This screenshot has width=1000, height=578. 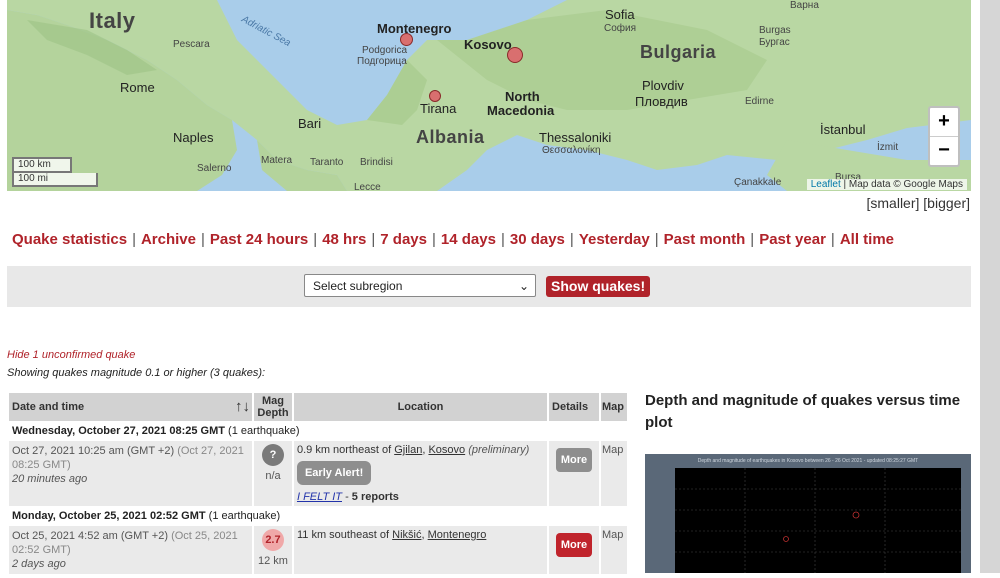 I want to click on nav-link-past-24-hours: Past 24 hours, so click(x=259, y=239).